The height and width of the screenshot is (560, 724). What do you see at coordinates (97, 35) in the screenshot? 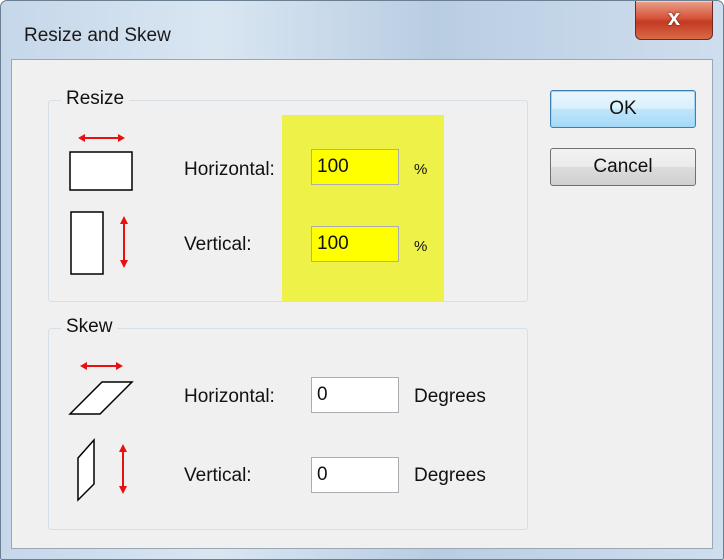
I see `window-title: Resize and Skew` at bounding box center [97, 35].